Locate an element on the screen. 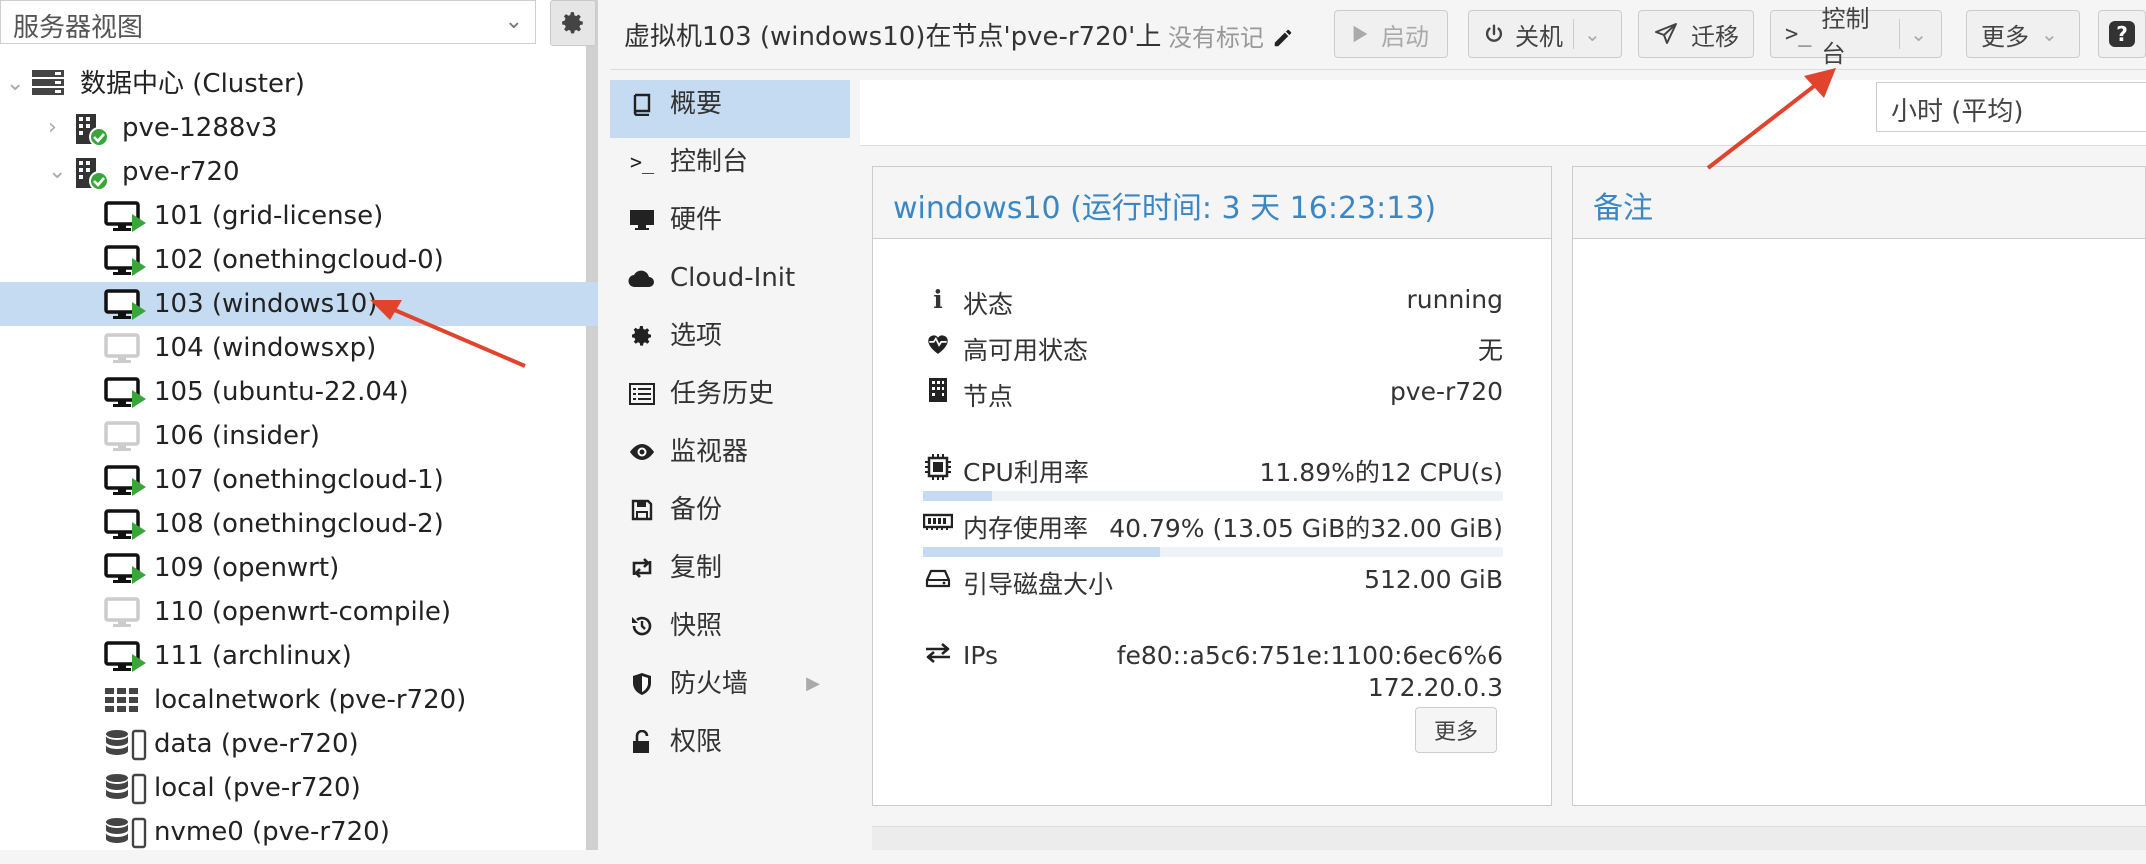  shield-icon is located at coordinates (642, 684).